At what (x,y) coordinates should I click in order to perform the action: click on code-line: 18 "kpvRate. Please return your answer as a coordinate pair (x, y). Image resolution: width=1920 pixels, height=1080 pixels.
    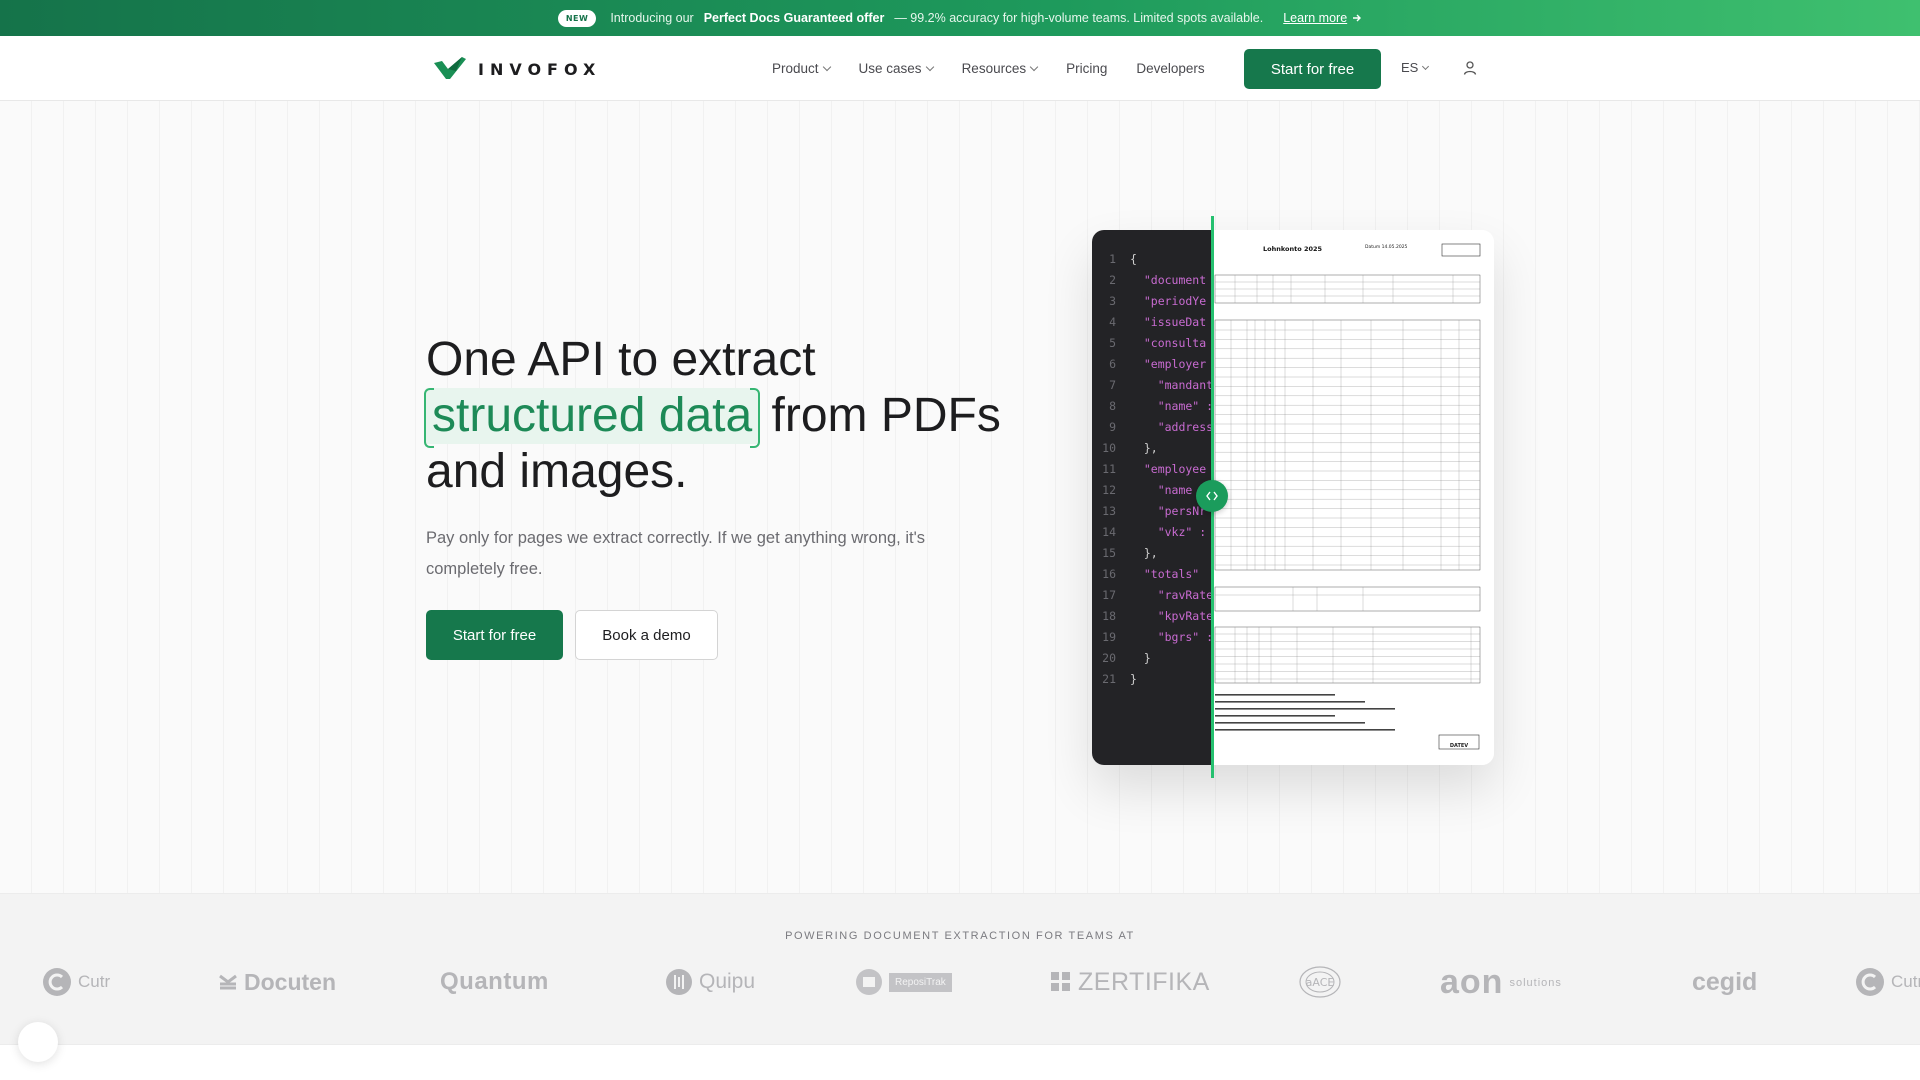
    Looking at the image, I should click on (1152, 619).